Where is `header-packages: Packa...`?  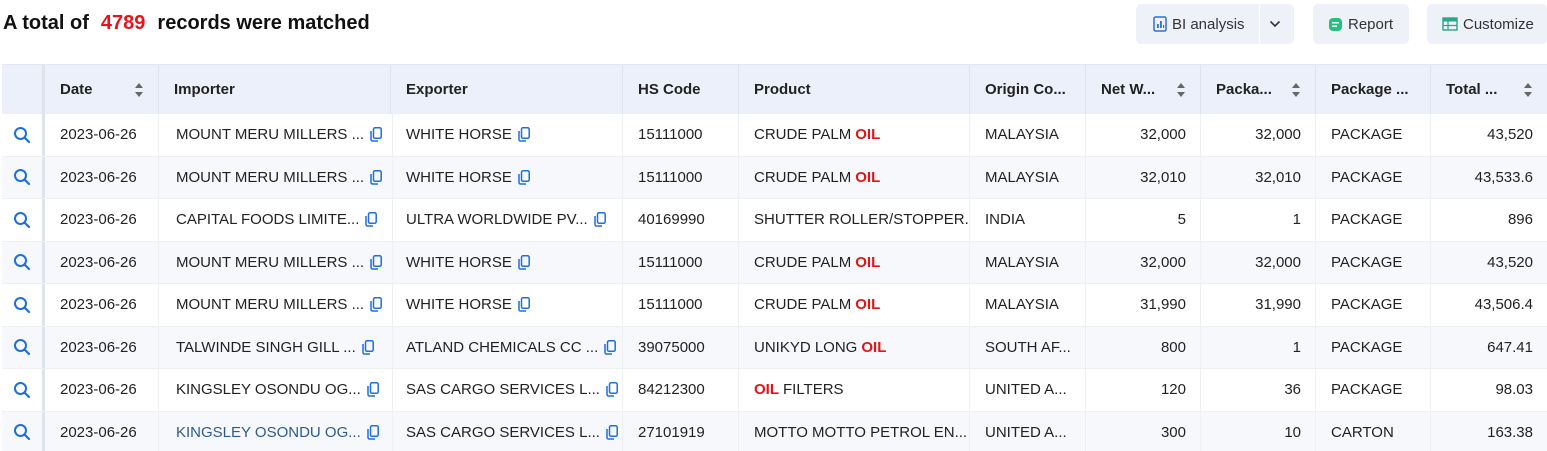
header-packages: Packa... is located at coordinates (1258, 89).